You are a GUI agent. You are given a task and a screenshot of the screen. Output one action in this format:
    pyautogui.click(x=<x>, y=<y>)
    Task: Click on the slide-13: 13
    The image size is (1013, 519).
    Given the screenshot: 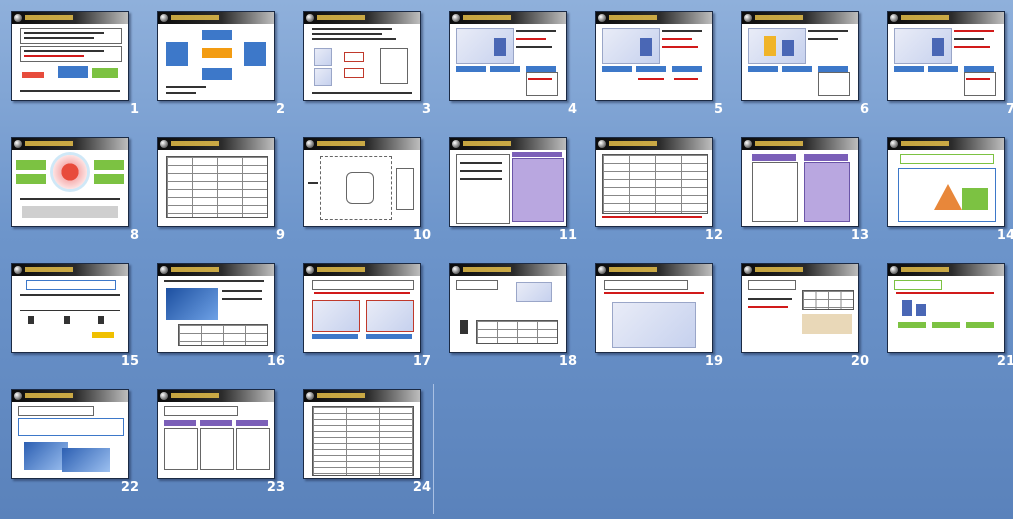 What is the action you would take?
    pyautogui.click(x=806, y=192)
    